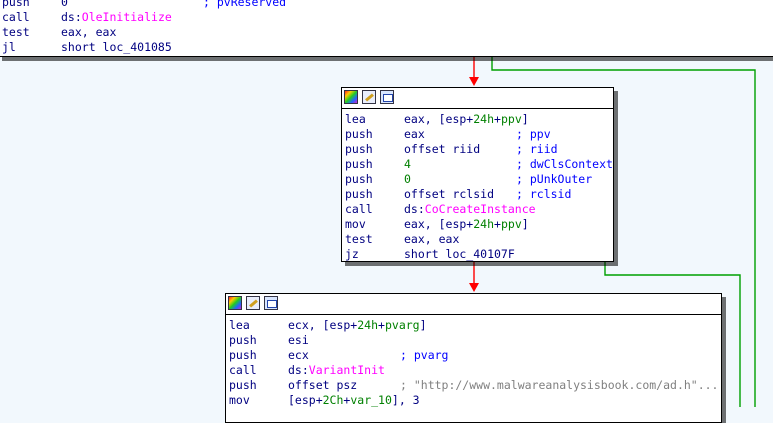  Describe the element at coordinates (476, 325) in the screenshot. I see `asm-line: lea ecx, [esp+24h+pvarg]` at that location.